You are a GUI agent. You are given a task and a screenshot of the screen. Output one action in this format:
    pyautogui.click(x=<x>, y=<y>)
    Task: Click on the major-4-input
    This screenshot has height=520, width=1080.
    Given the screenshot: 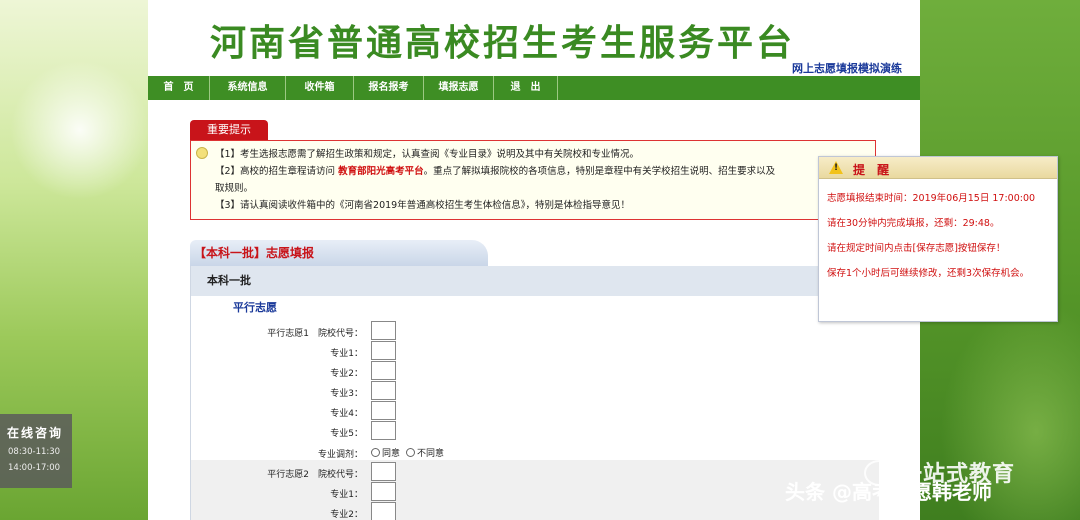 What is the action you would take?
    pyautogui.click(x=383, y=410)
    